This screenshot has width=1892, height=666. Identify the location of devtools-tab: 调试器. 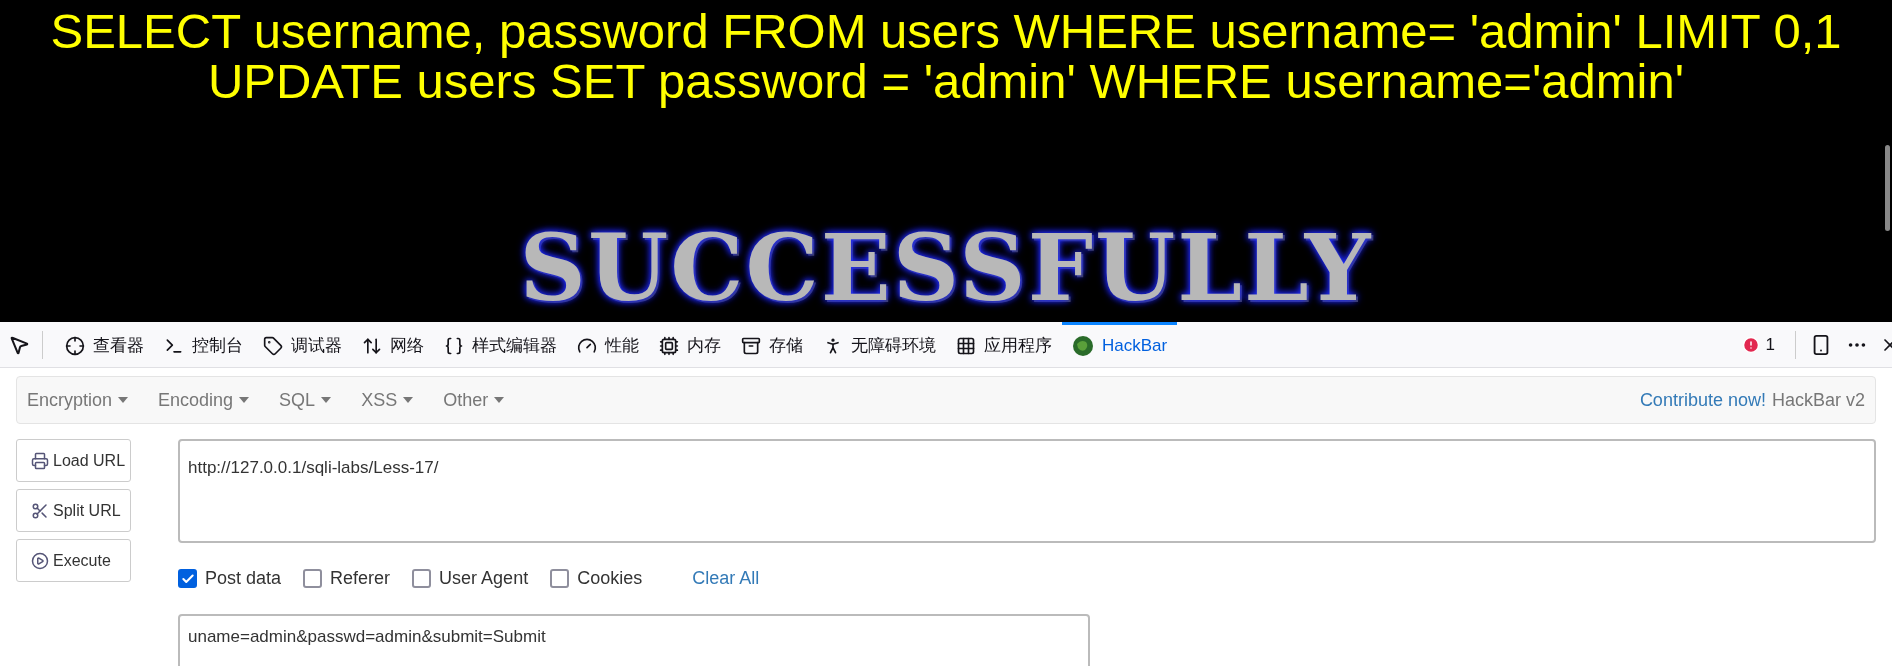
(302, 344).